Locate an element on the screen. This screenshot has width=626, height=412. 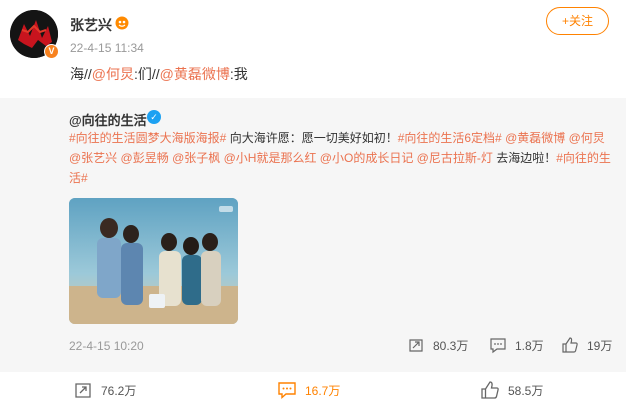
repost-like-count: 19万 is located at coordinates (600, 345).